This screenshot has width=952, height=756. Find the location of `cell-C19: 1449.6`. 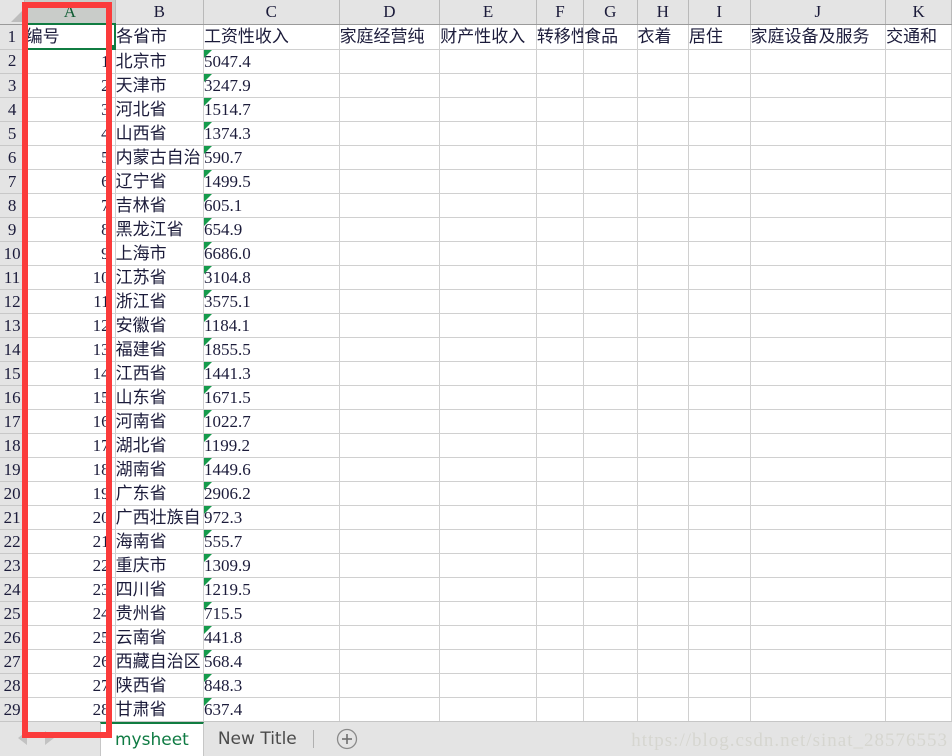

cell-C19: 1449.6 is located at coordinates (271, 469).